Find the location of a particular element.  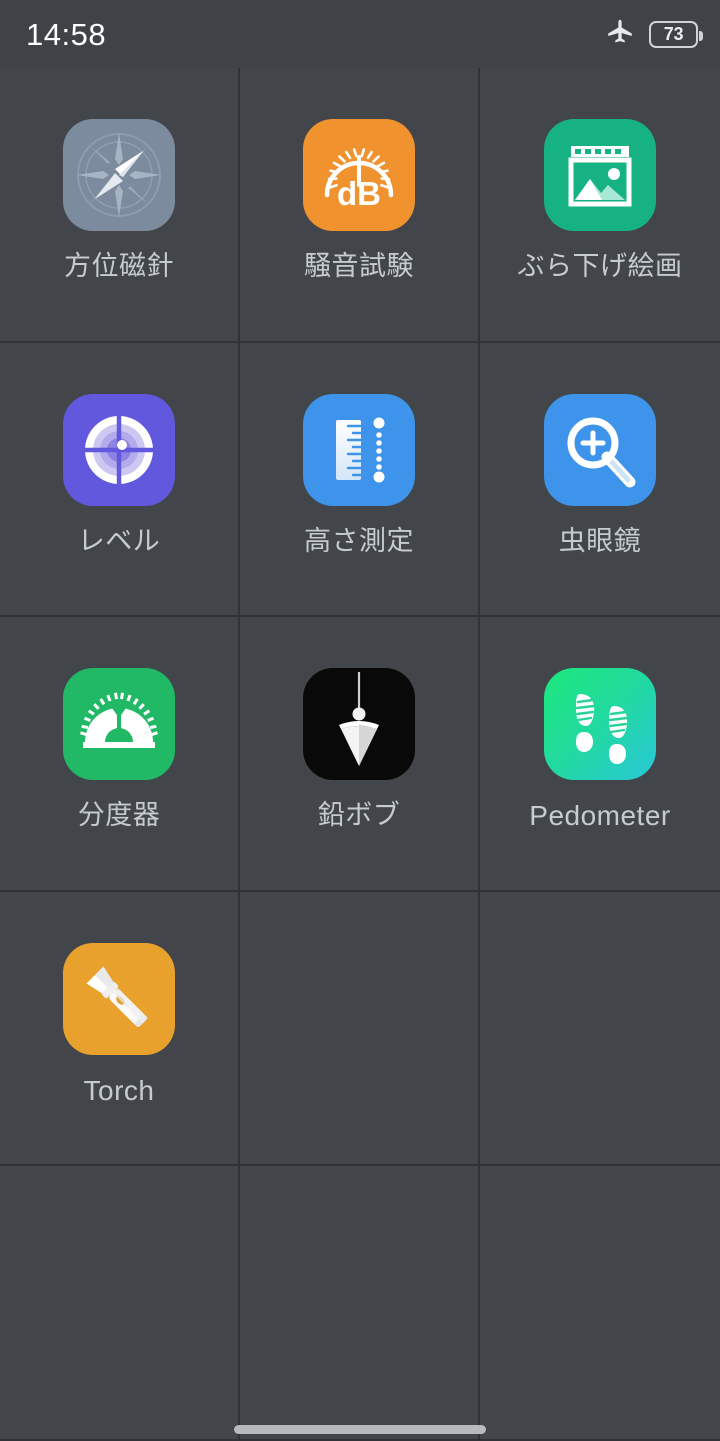

app-cell-sound-meter: dB 騒音試験 is located at coordinates (360, 205).